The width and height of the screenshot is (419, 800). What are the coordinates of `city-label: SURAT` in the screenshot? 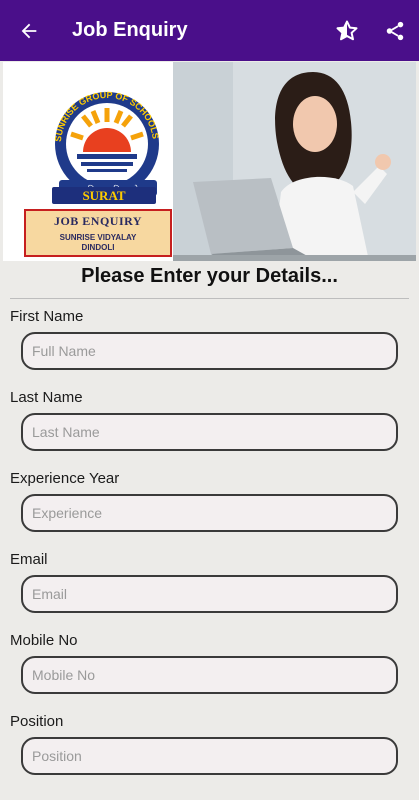 It's located at (104, 195).